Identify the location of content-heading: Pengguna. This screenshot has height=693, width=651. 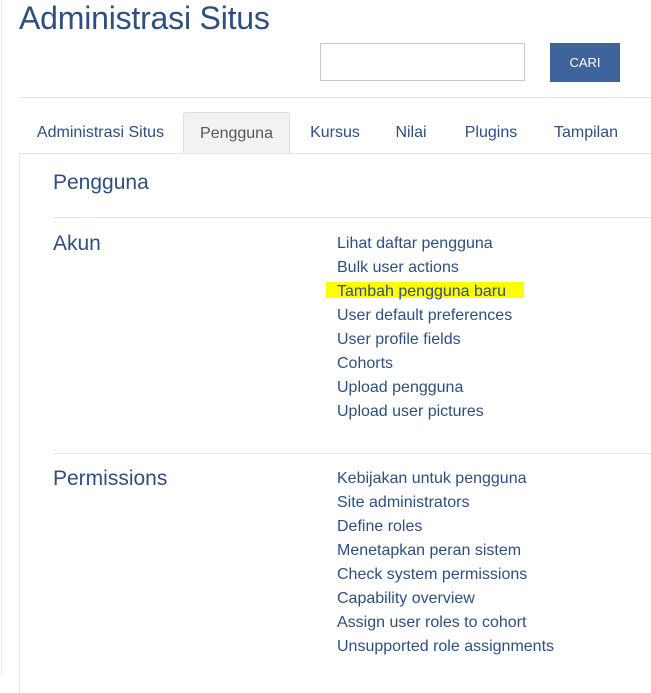
(101, 182).